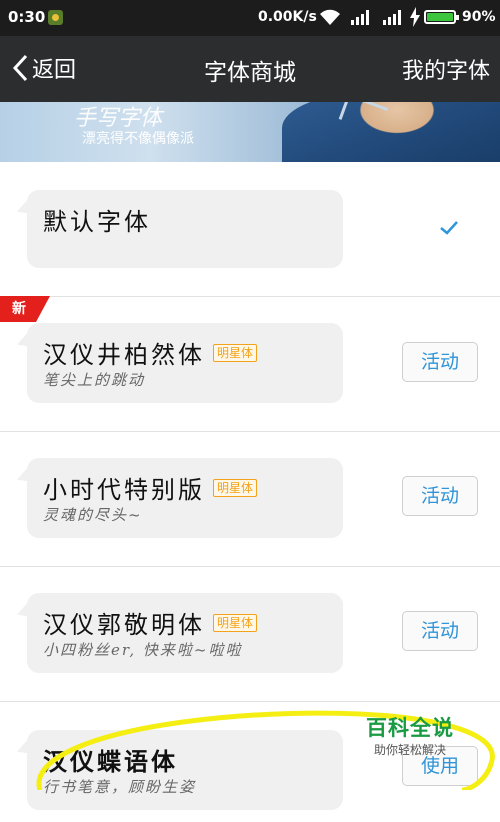  What do you see at coordinates (250, 18) in the screenshot?
I see `status-bar: 0:30 0.00K/s 90%` at bounding box center [250, 18].